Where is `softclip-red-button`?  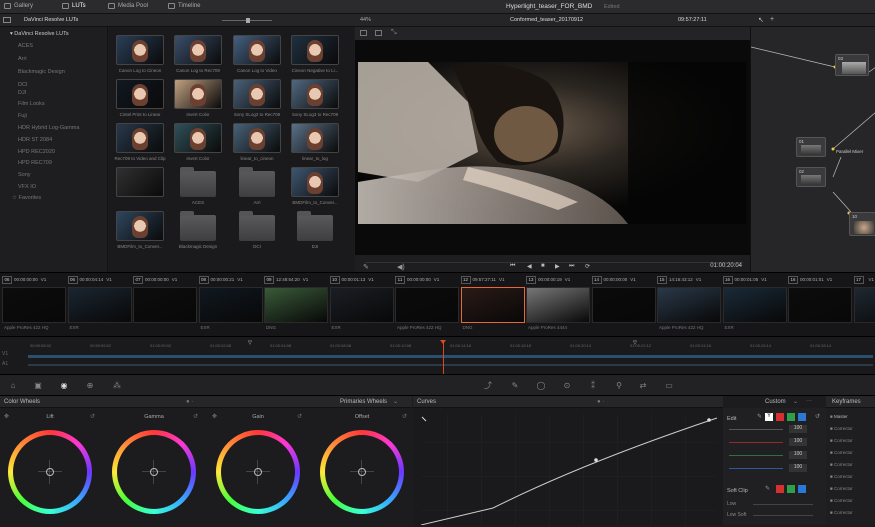 softclip-red-button is located at coordinates (780, 489).